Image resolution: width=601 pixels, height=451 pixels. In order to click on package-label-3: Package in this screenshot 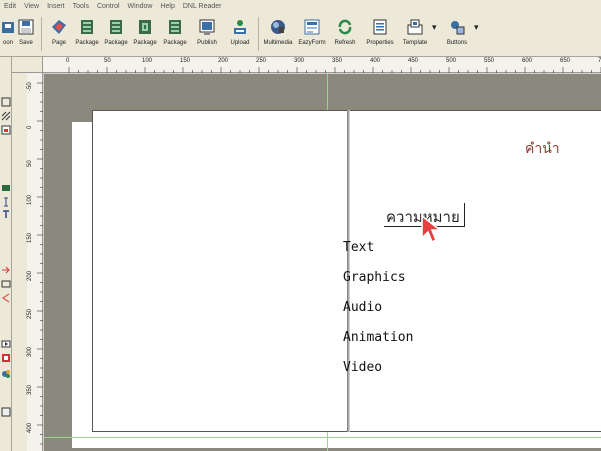, I will do `click(145, 43)`.